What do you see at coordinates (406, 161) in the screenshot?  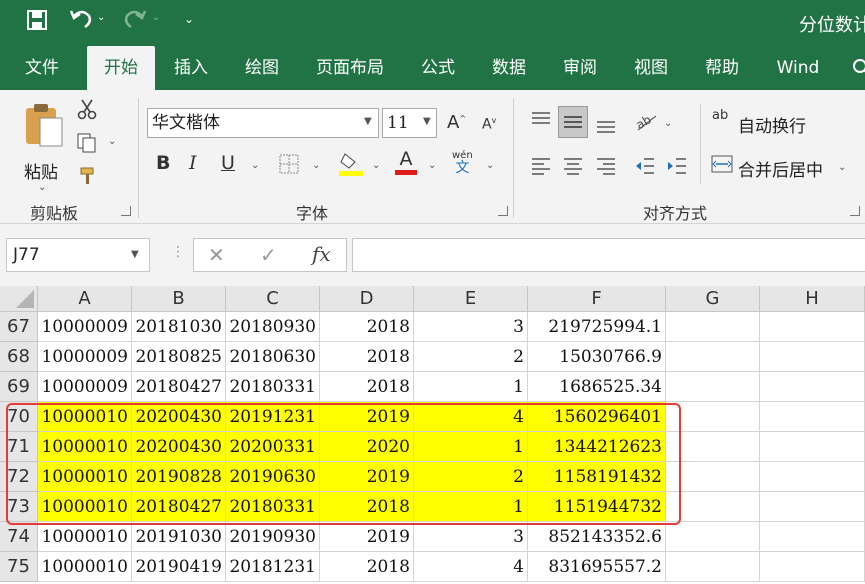 I see `font-color-icon: A` at bounding box center [406, 161].